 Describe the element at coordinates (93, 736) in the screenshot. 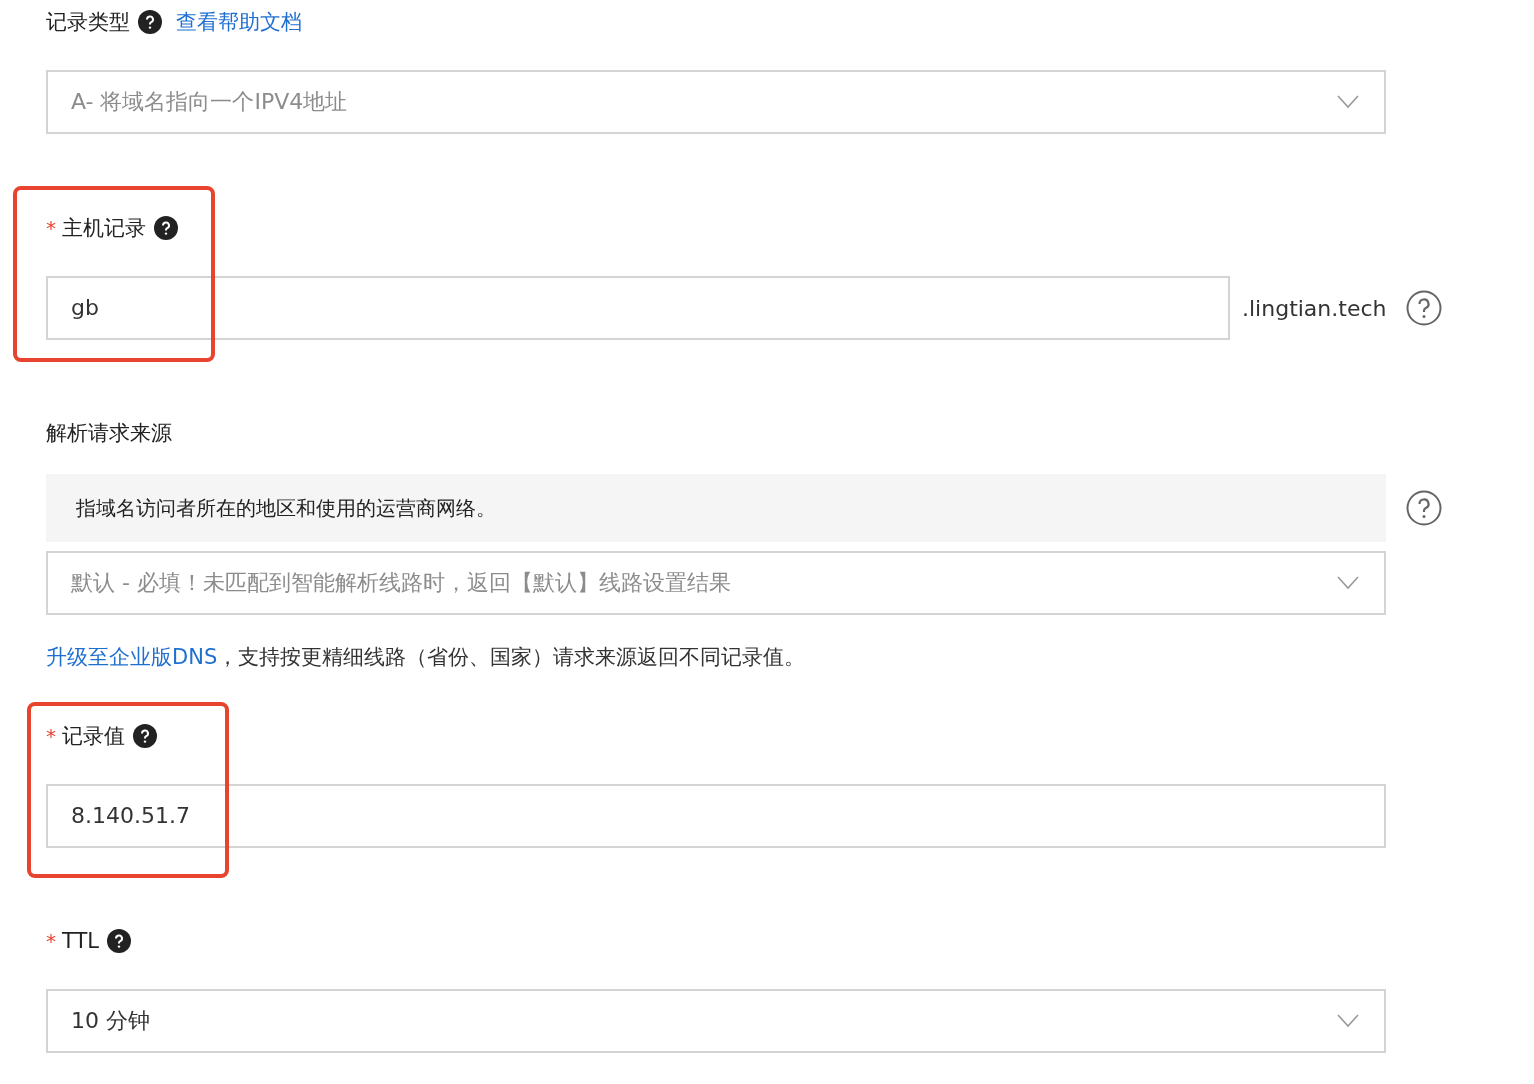

I see `field-label: 记录值` at that location.